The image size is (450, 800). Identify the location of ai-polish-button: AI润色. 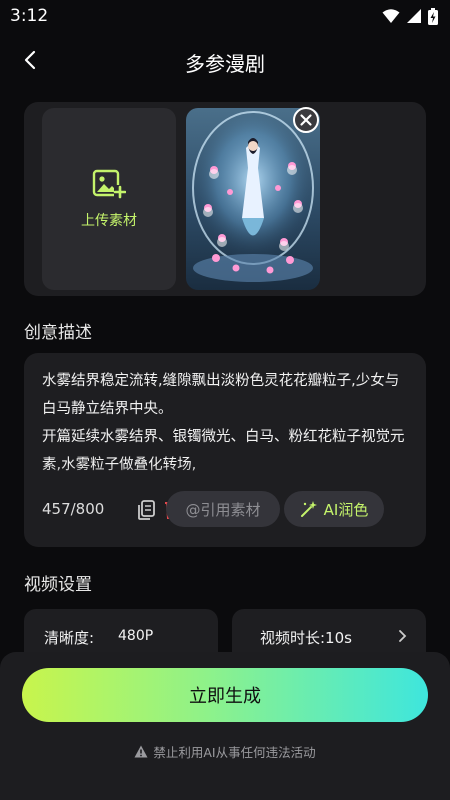
(334, 509).